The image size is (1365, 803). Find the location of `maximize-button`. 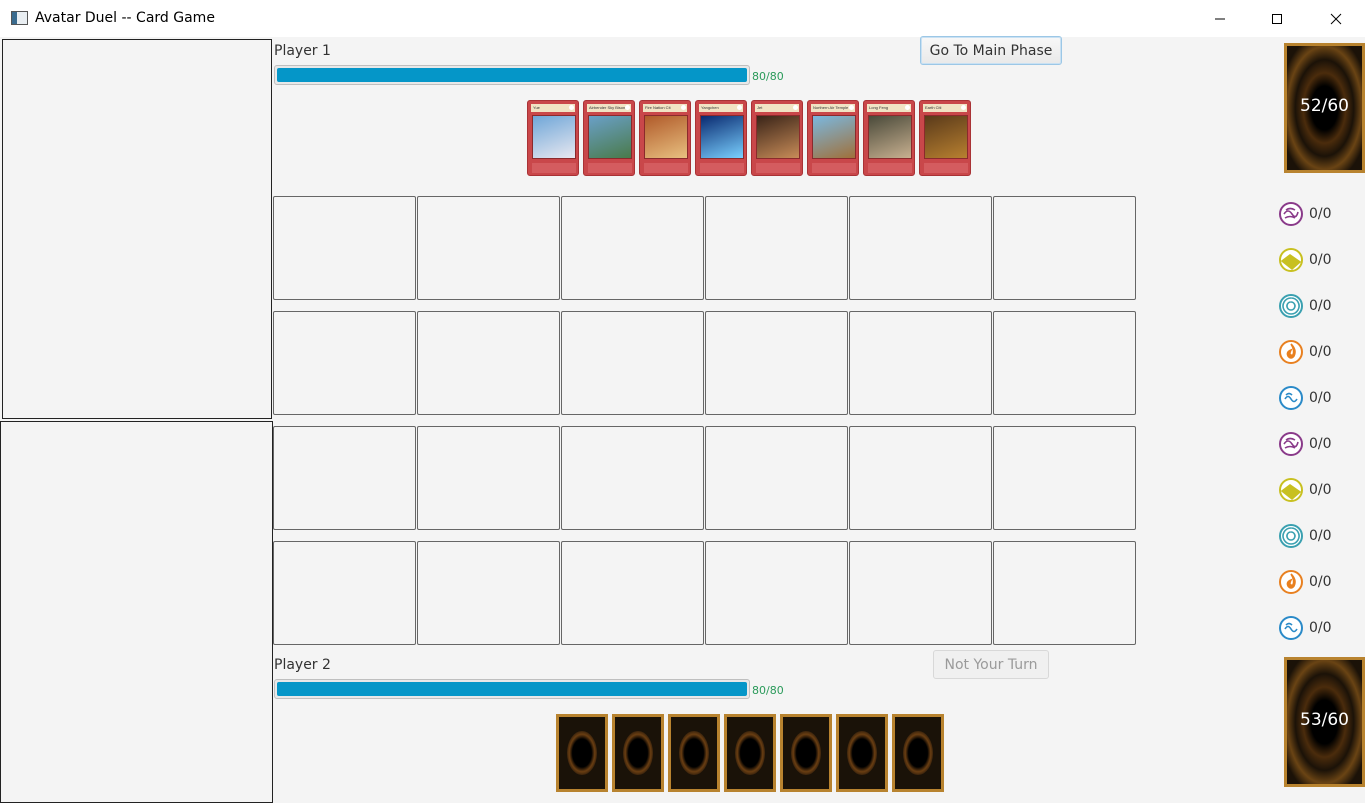

maximize-button is located at coordinates (1277, 18).